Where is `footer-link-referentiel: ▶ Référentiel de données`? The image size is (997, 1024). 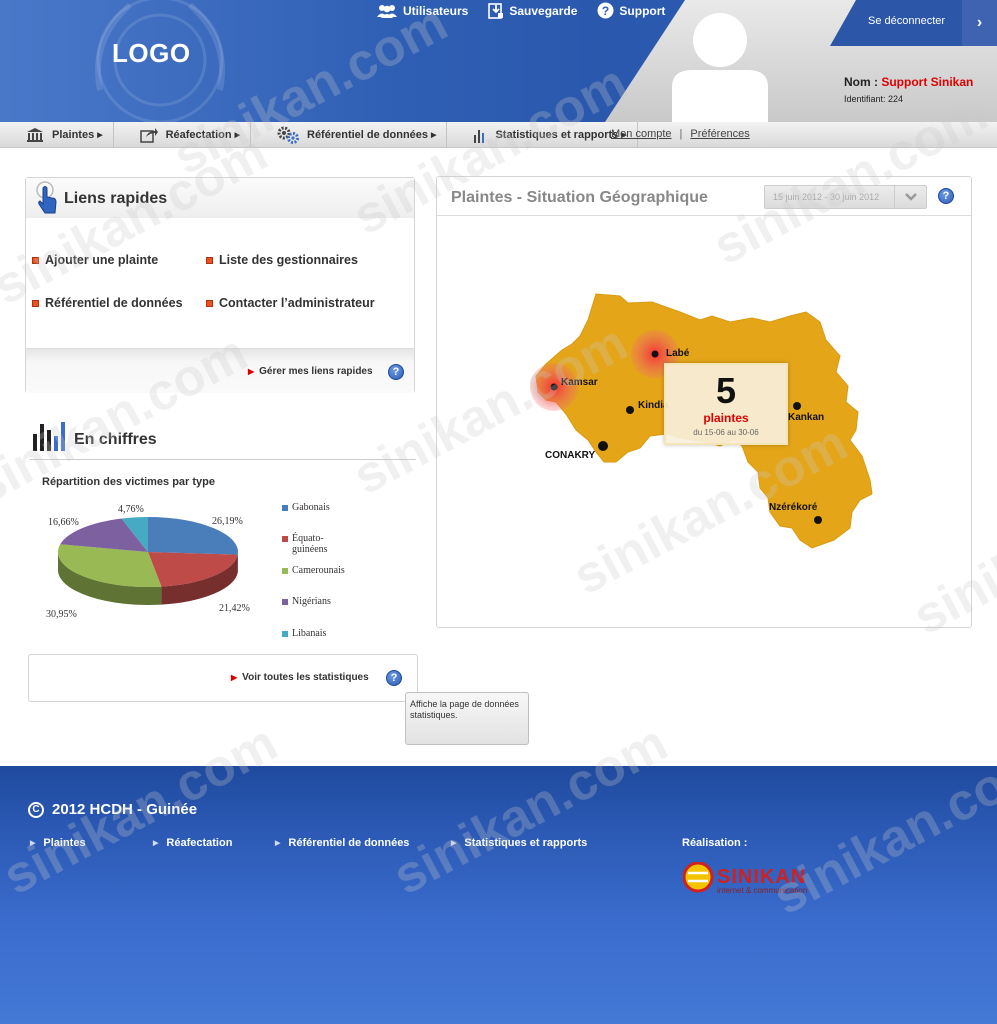
footer-link-referentiel: ▶ Référentiel de données is located at coordinates (342, 843).